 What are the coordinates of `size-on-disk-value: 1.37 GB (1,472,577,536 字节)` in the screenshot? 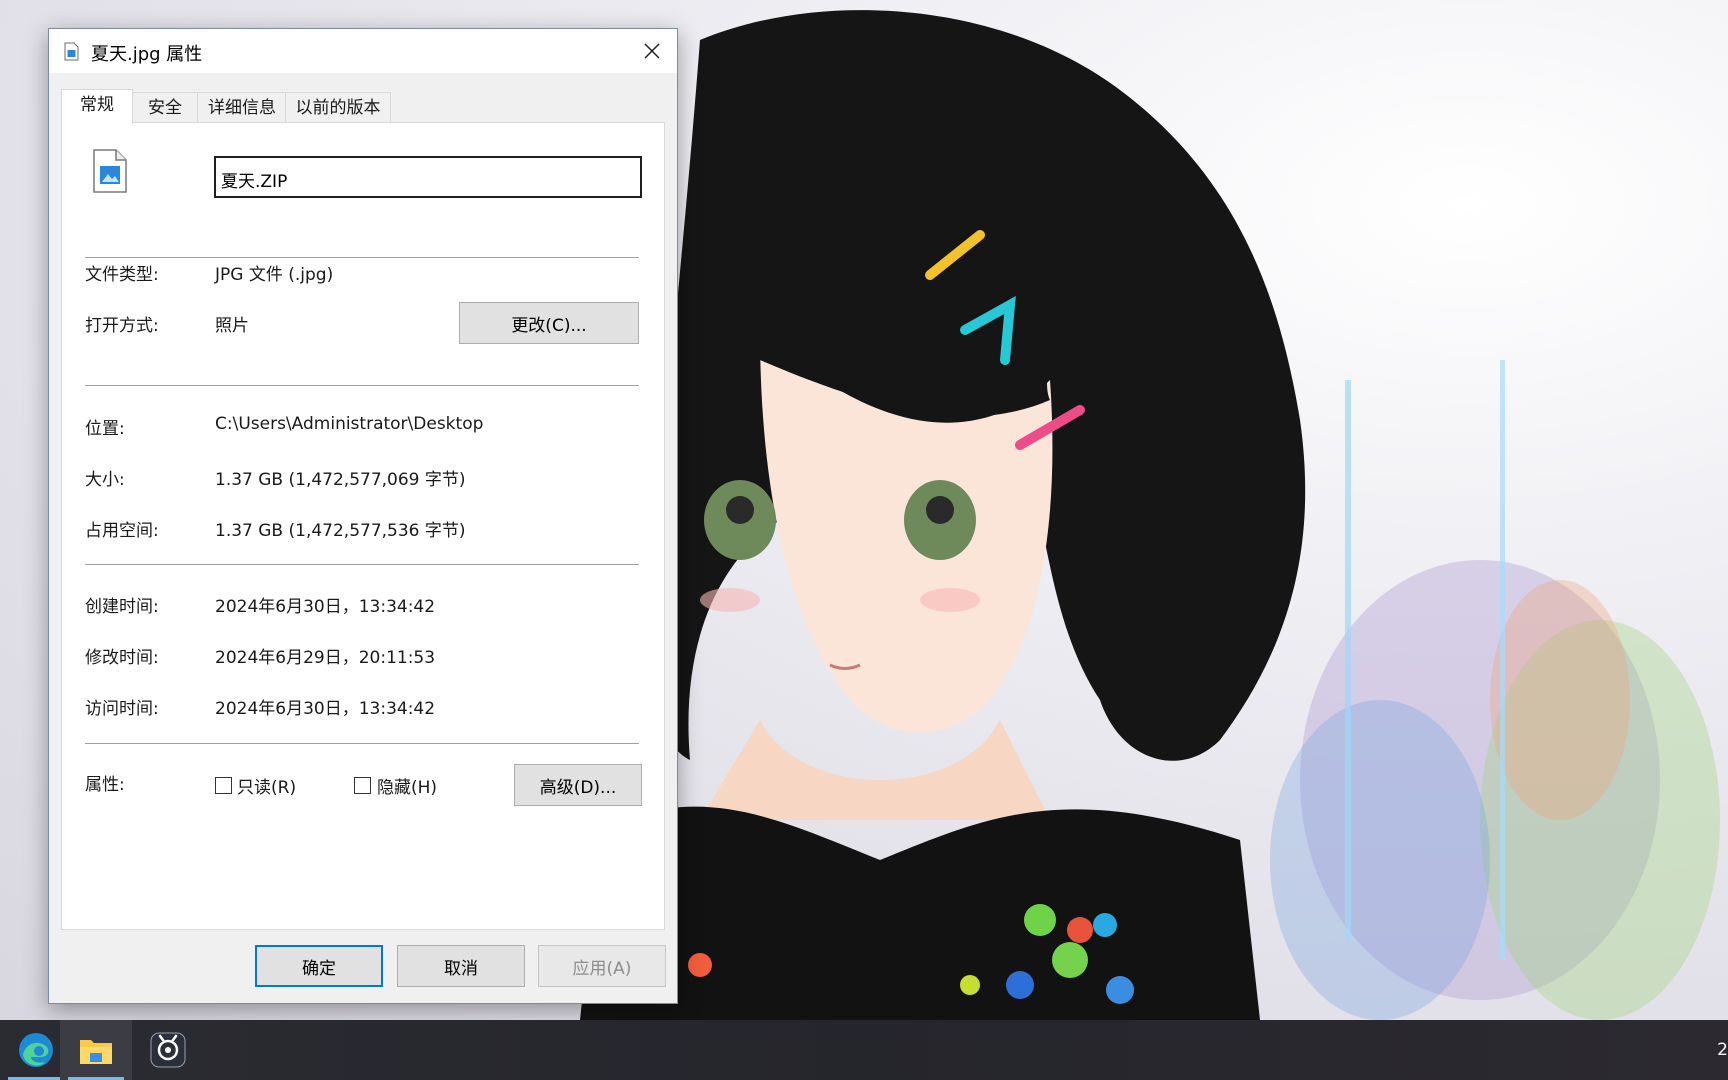 It's located at (340, 531).